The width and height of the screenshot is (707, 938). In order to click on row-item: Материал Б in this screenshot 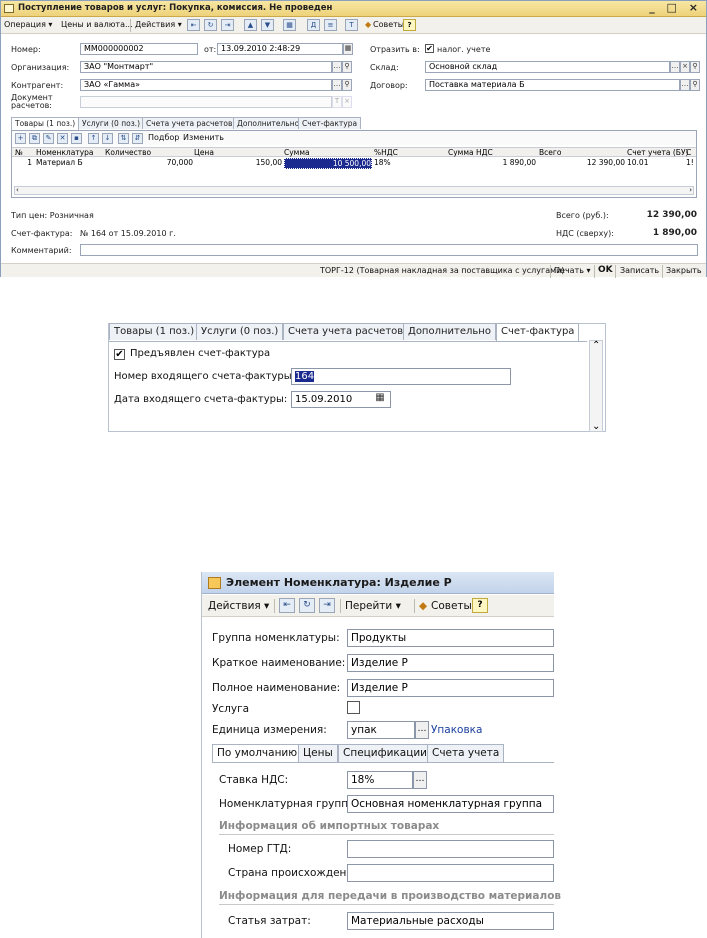, I will do `click(59, 162)`.